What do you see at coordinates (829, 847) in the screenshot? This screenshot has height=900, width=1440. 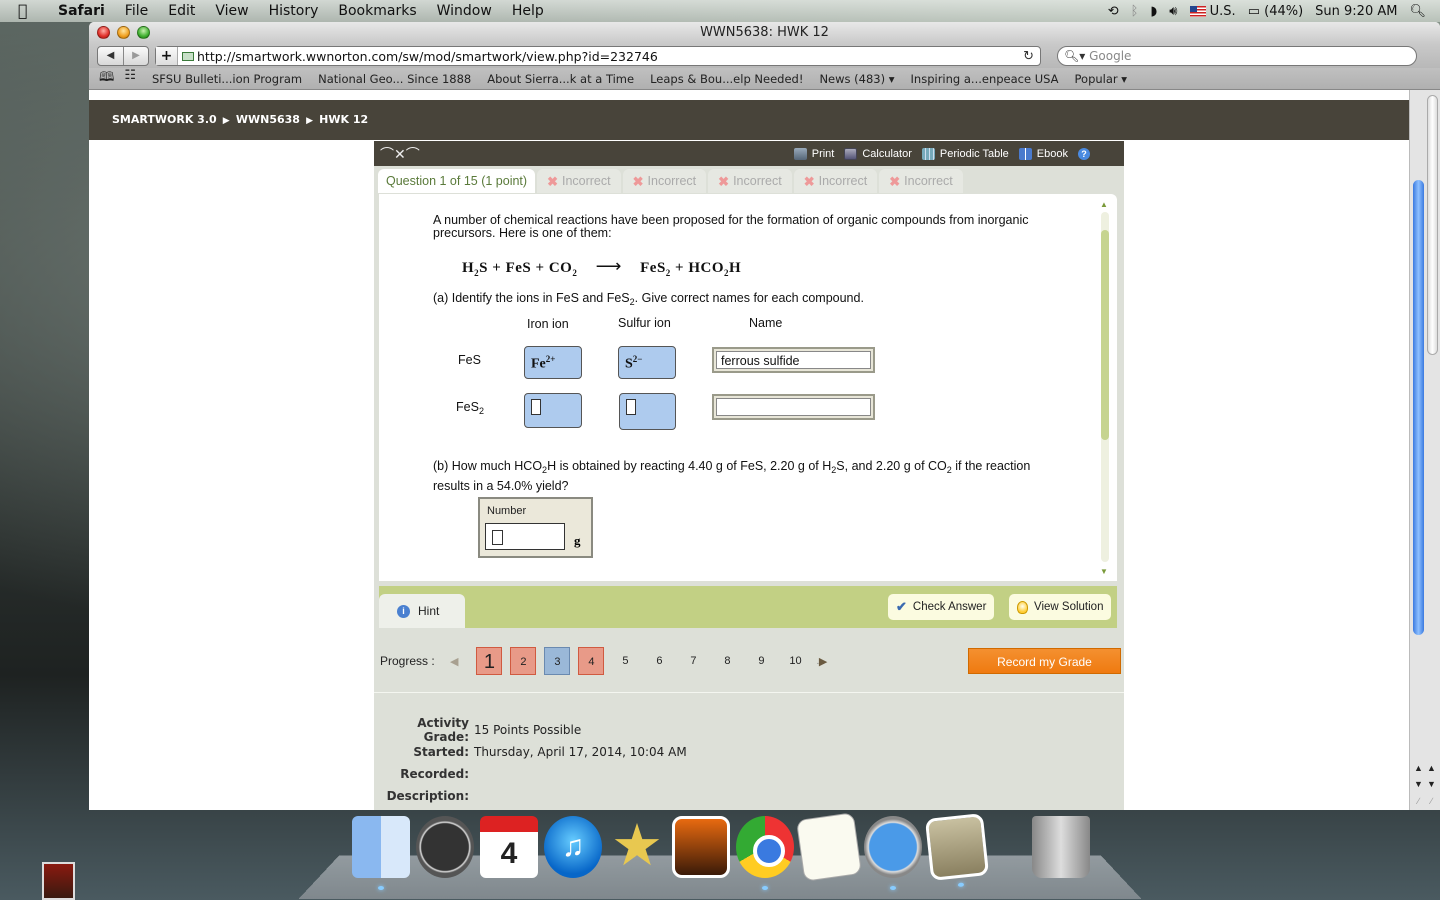 I see `textedit-icon` at bounding box center [829, 847].